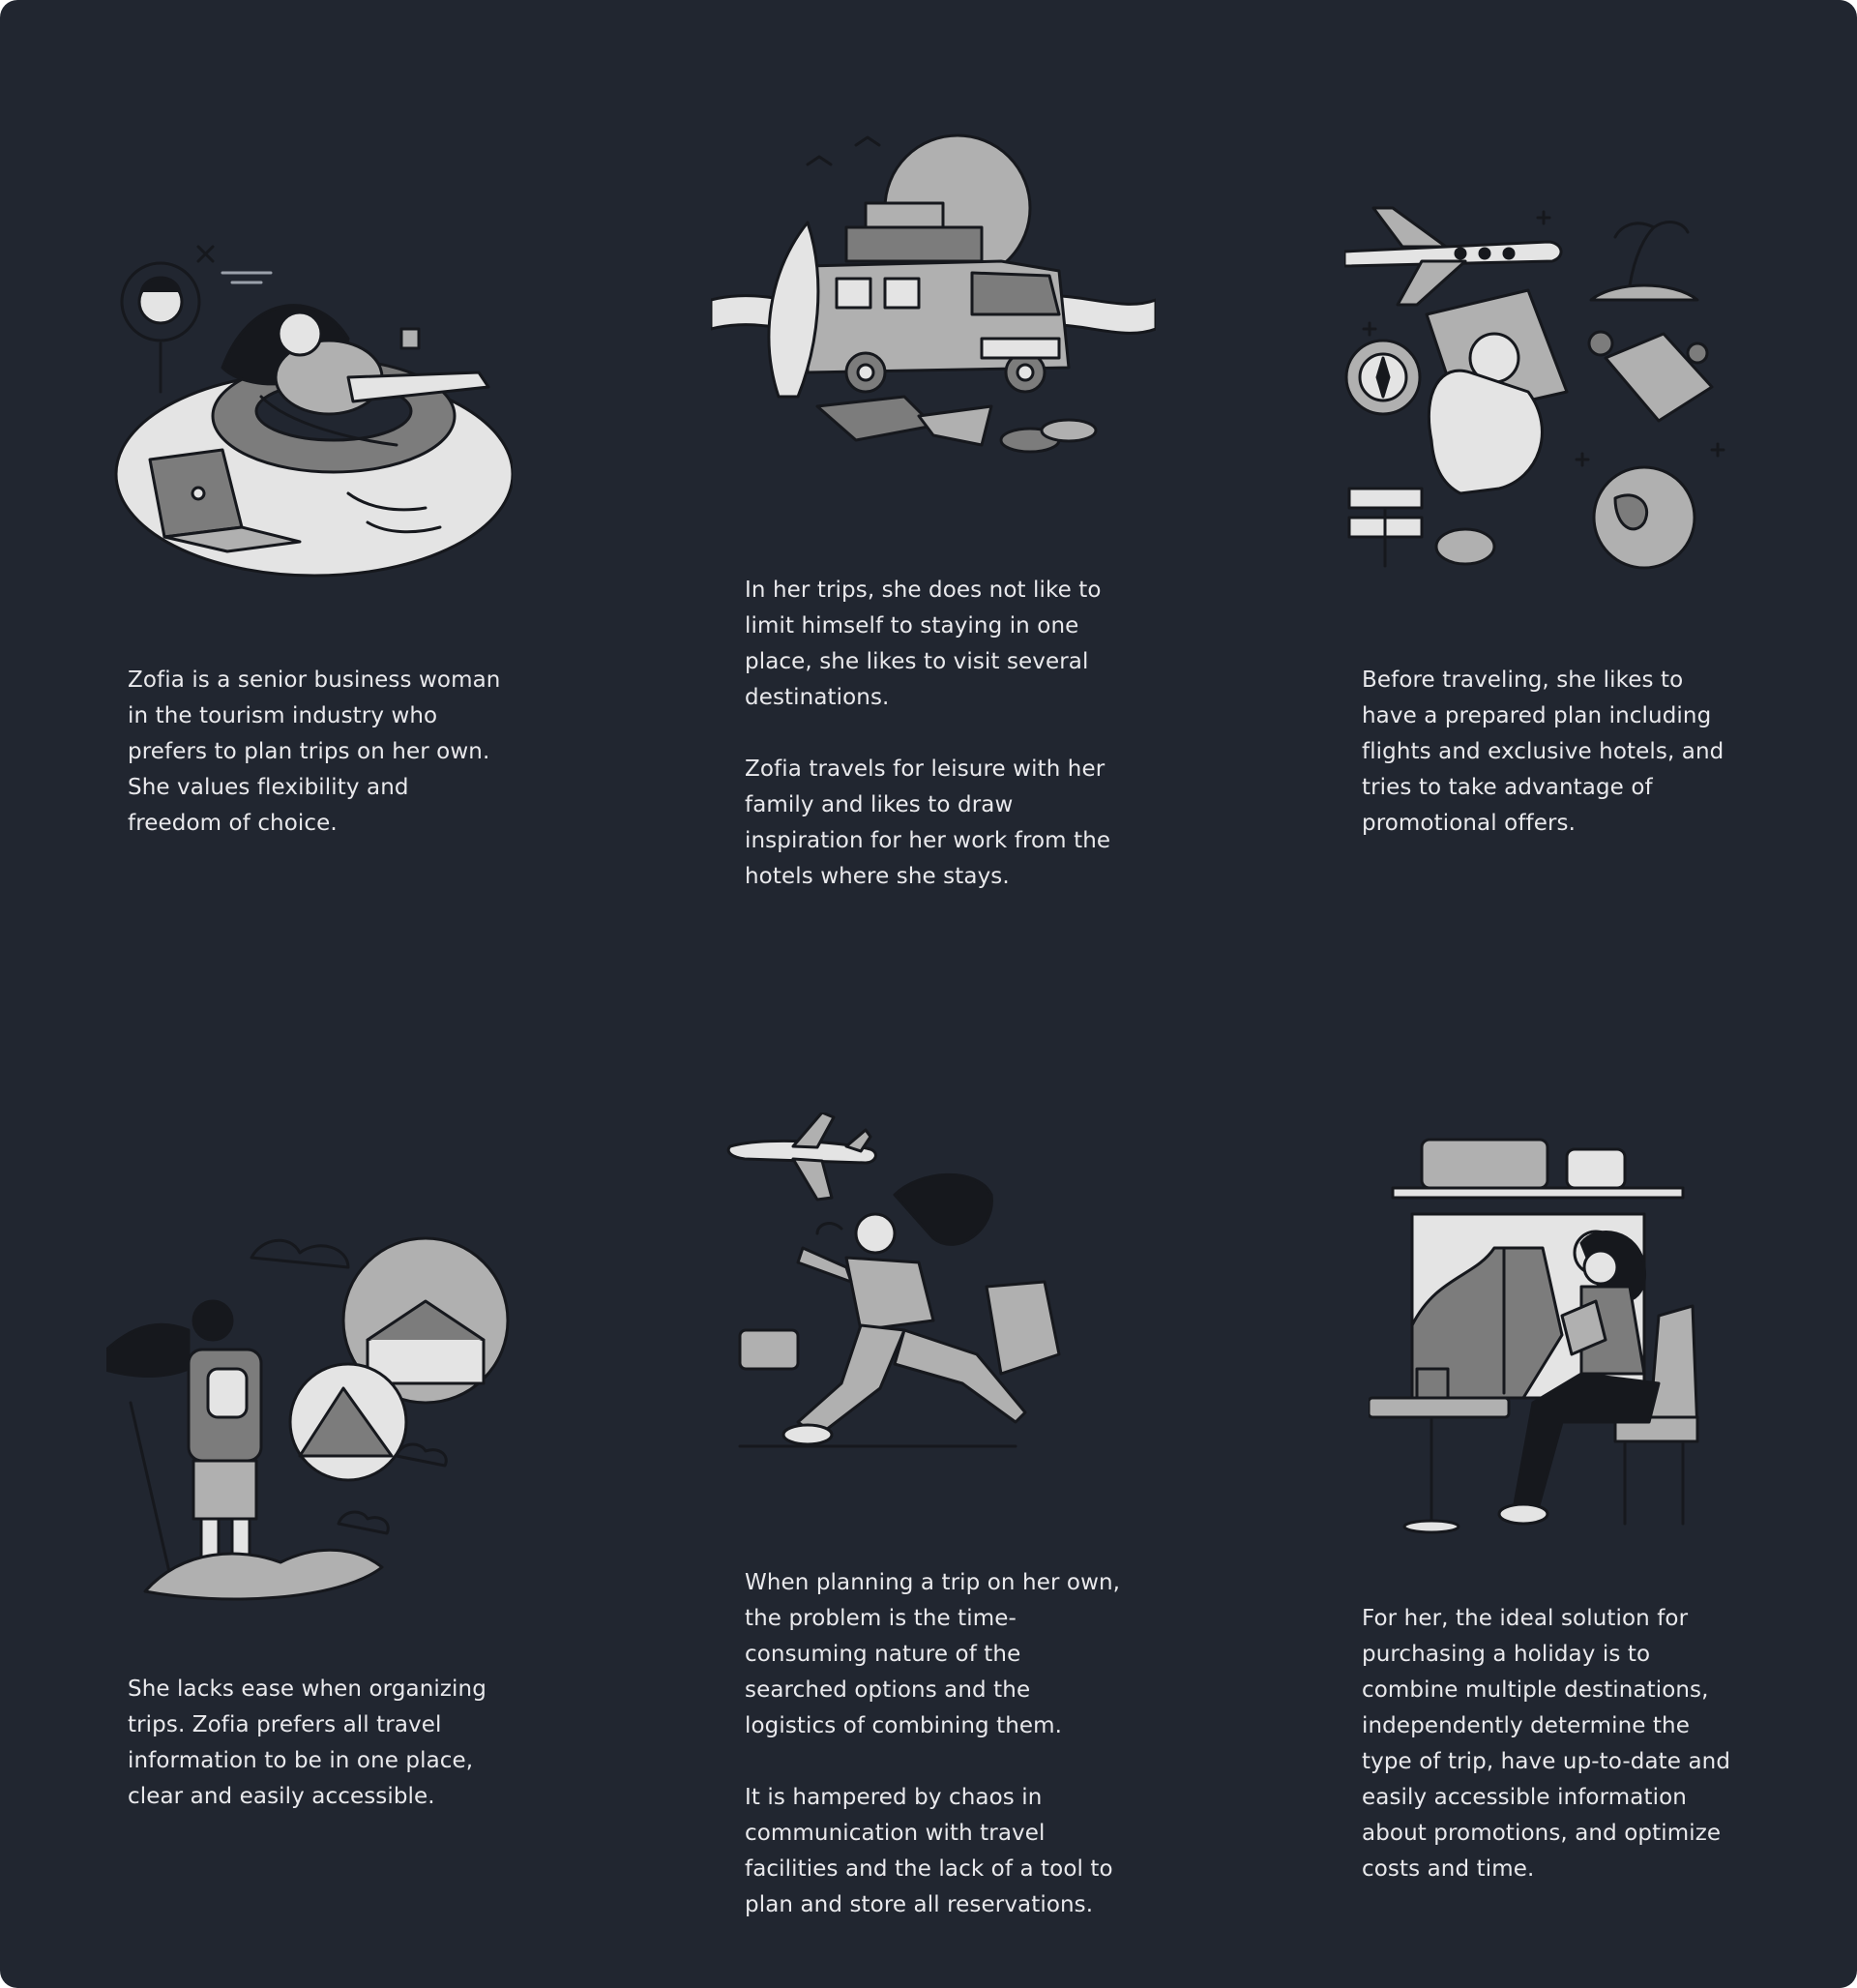 Image resolution: width=1857 pixels, height=1988 pixels. What do you see at coordinates (309, 406) in the screenshot?
I see `woman-floating-ring-laptop-icon` at bounding box center [309, 406].